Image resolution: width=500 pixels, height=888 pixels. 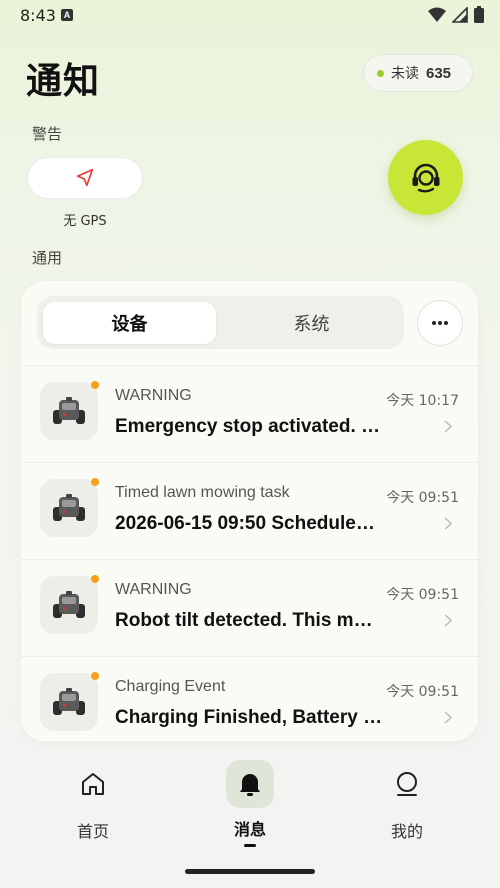 I want to click on nav-profile-label: 我的, so click(x=406, y=831).